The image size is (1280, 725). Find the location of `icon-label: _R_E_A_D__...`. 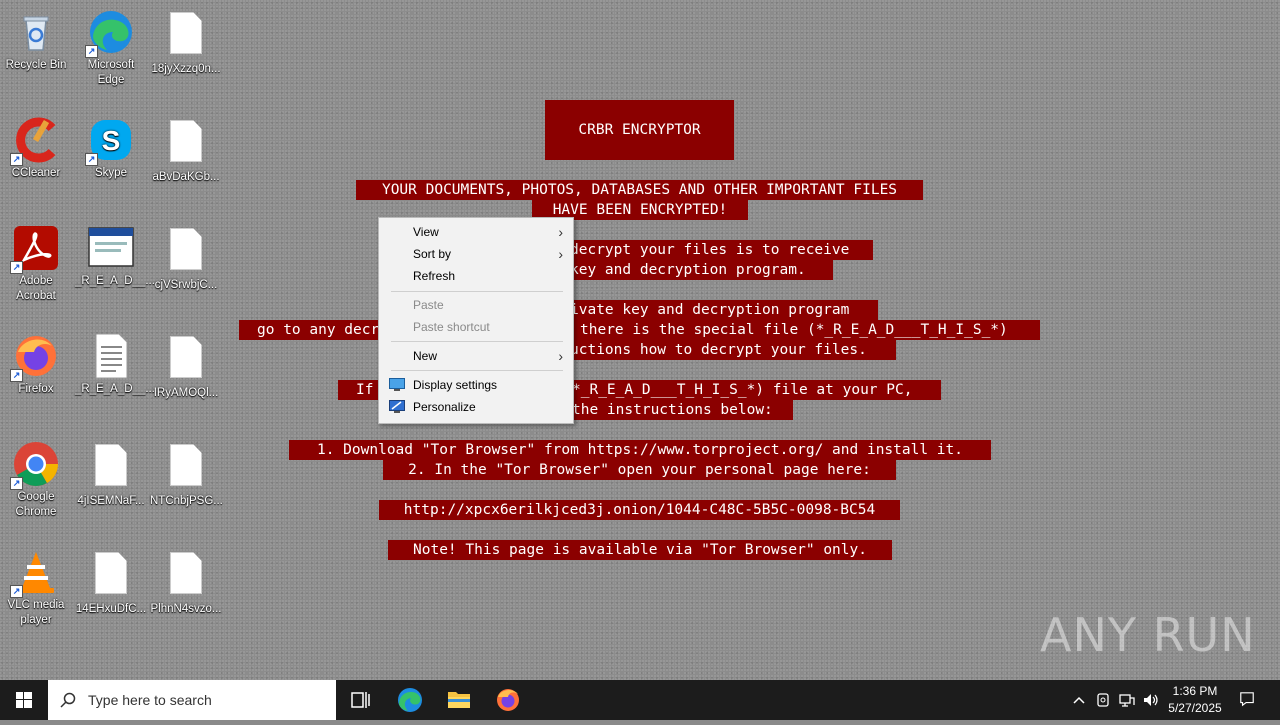

icon-label: _R_E_A_D__... is located at coordinates (115, 281).